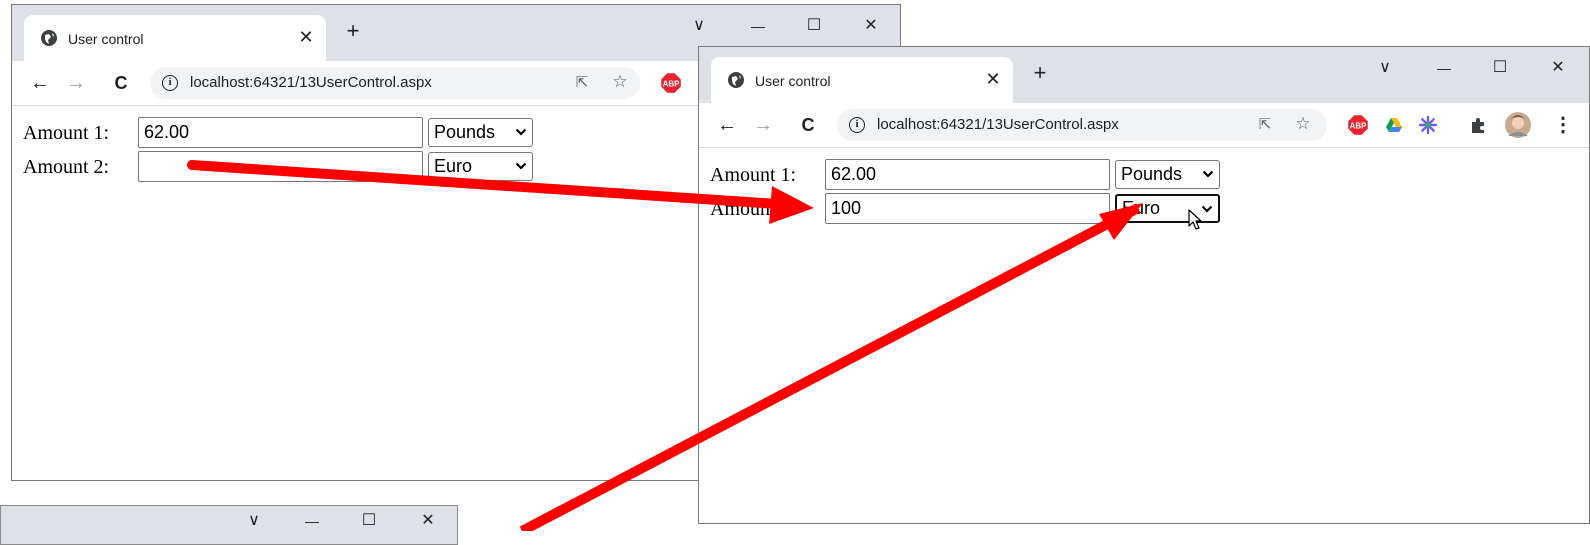 The width and height of the screenshot is (1590, 545). I want to click on profile-avatar-icon, so click(1518, 125).